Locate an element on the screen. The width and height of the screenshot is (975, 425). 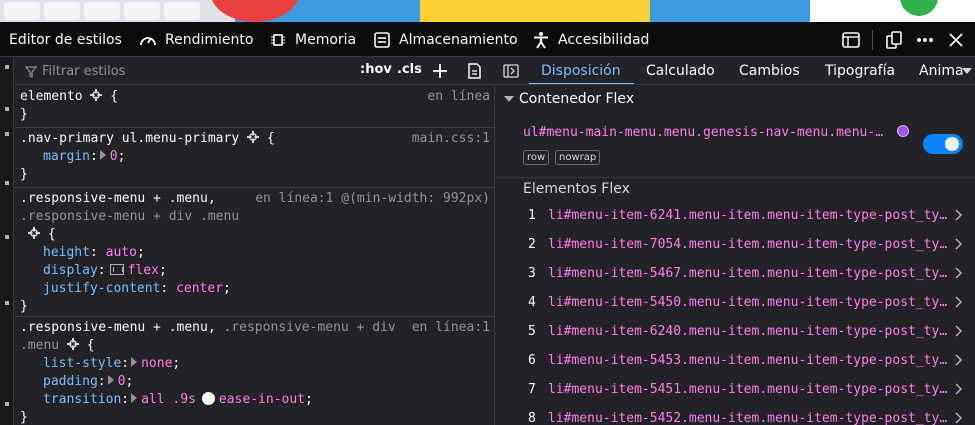
responsive-design-button is located at coordinates (851, 40).